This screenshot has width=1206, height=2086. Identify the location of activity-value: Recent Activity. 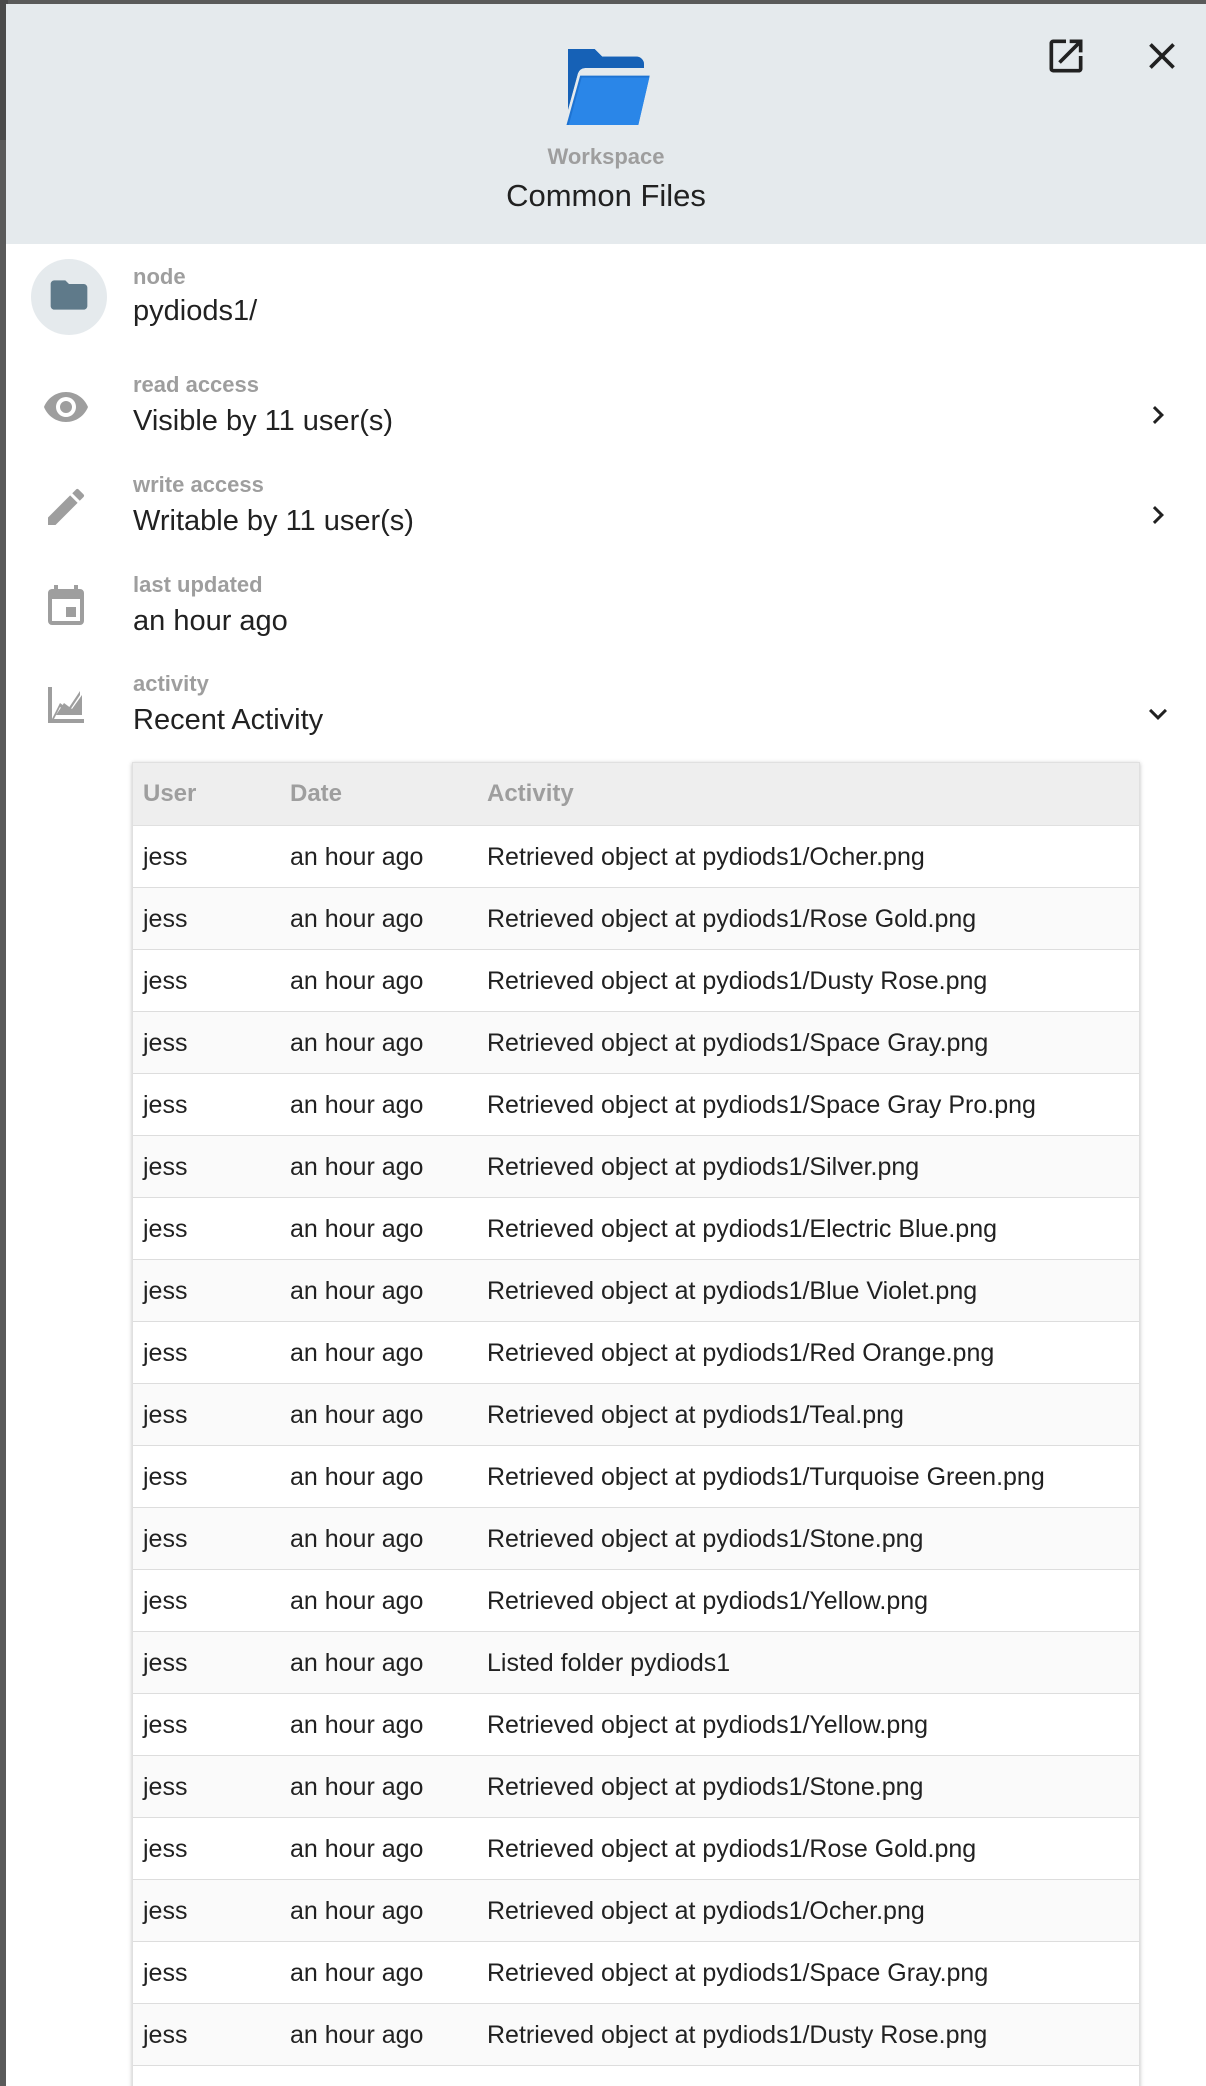
(228, 720).